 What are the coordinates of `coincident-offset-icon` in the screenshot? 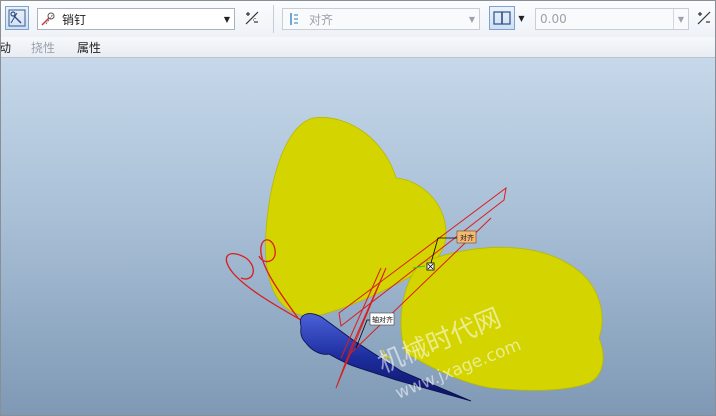 It's located at (502, 18).